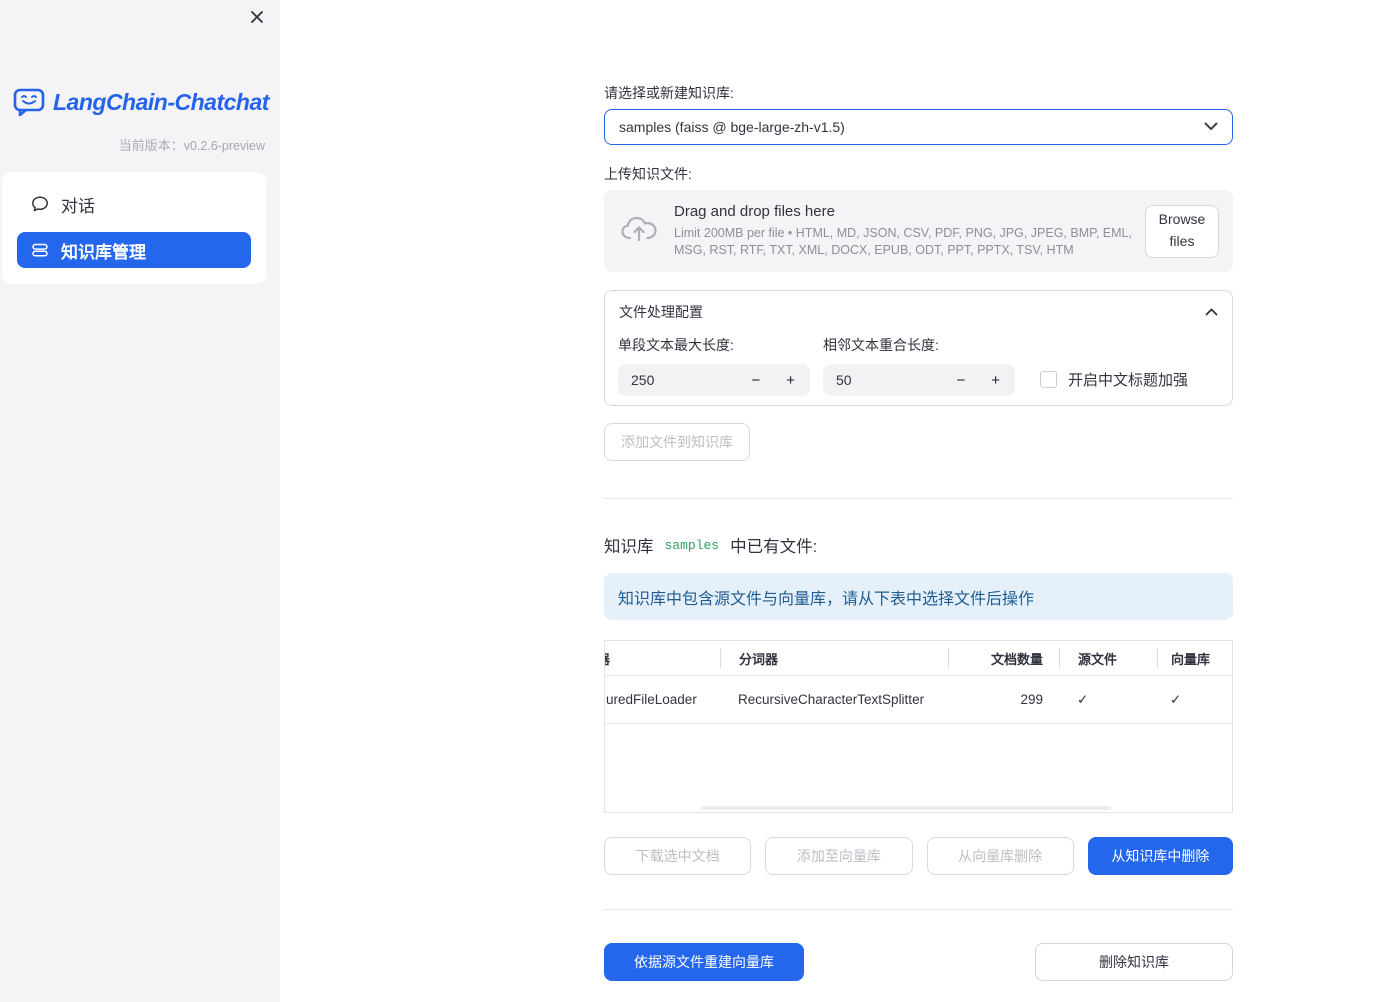 This screenshot has height=1002, width=1380. I want to click on overlap-size-field: 相邻文本重合长度: 50 − +, so click(919, 364).